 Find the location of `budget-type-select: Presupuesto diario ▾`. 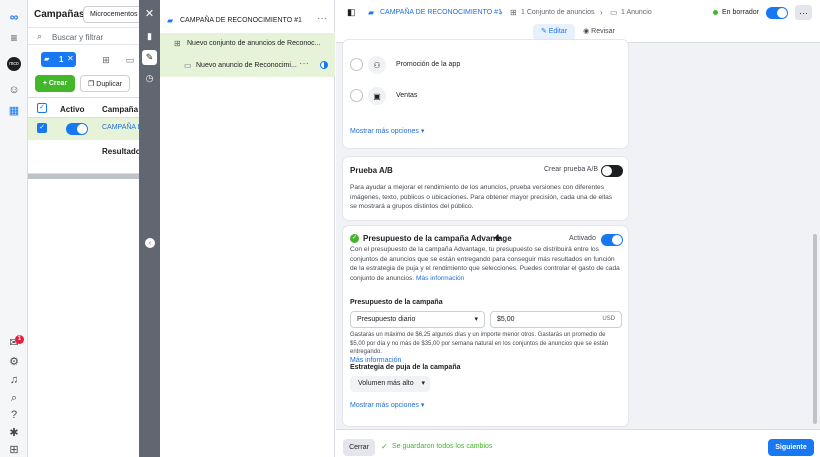

budget-type-select: Presupuesto diario ▾ is located at coordinates (417, 319).